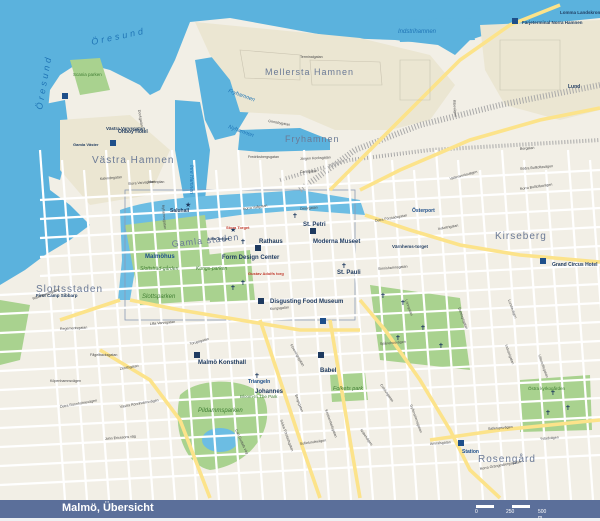 The width and height of the screenshot is (600, 521). What do you see at coordinates (575, 265) in the screenshot?
I see `landmark-label-12: Grand Circus Hotel` at bounding box center [575, 265].